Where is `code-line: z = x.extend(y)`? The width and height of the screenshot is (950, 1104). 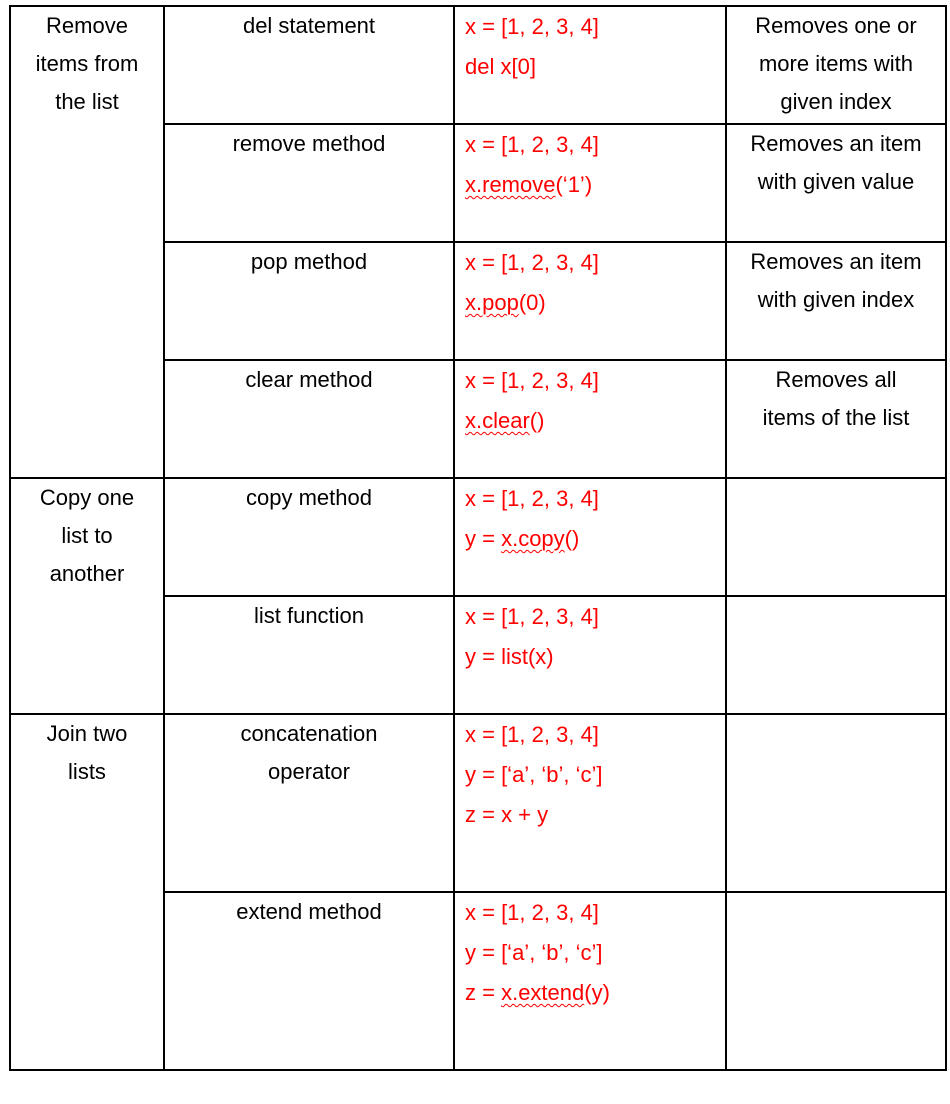 code-line: z = x.extend(y) is located at coordinates (595, 993).